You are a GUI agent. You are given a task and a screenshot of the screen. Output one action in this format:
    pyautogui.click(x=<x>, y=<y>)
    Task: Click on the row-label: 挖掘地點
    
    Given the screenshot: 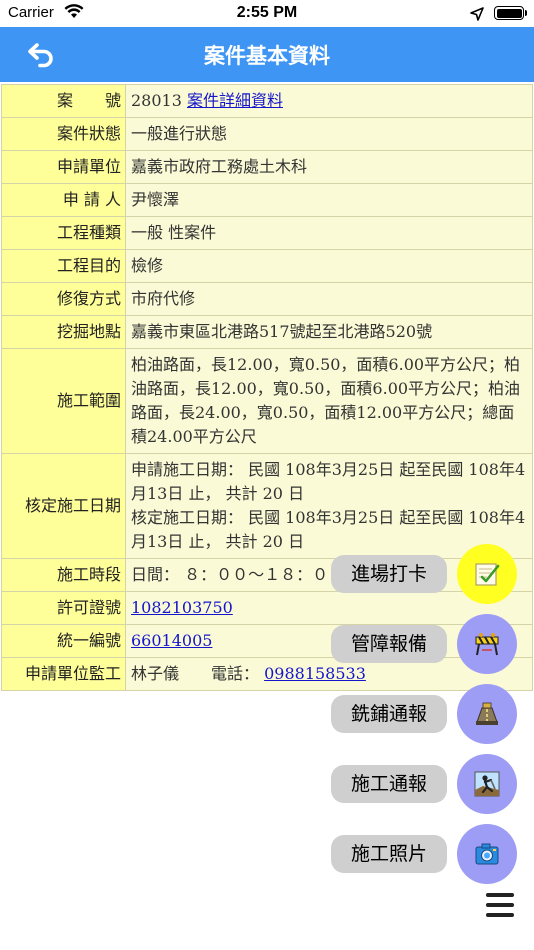 What is the action you would take?
    pyautogui.click(x=63, y=332)
    